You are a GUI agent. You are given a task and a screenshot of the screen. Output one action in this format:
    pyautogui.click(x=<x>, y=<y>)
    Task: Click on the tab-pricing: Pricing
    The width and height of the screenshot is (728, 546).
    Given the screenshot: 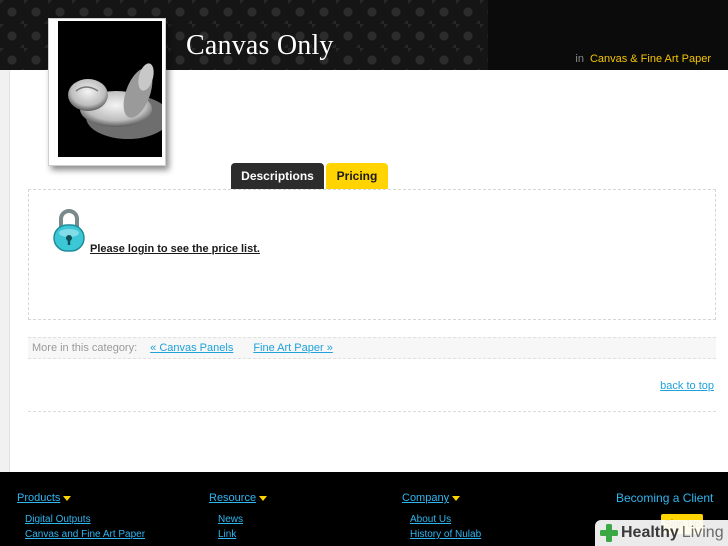 What is the action you would take?
    pyautogui.click(x=357, y=176)
    